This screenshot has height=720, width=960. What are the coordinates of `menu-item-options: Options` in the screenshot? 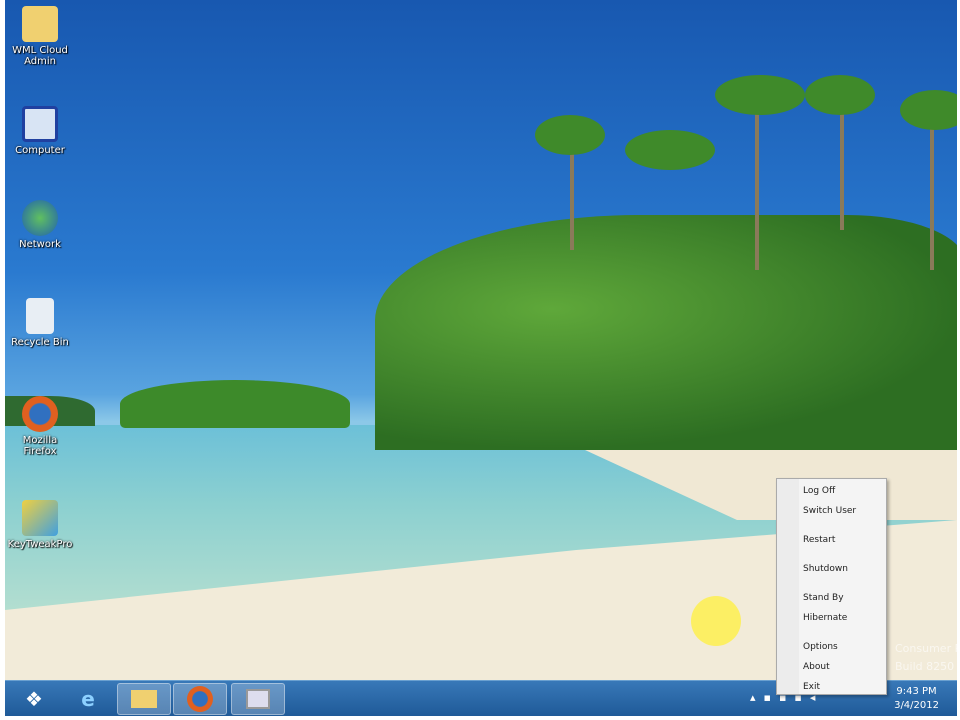 It's located at (831, 648).